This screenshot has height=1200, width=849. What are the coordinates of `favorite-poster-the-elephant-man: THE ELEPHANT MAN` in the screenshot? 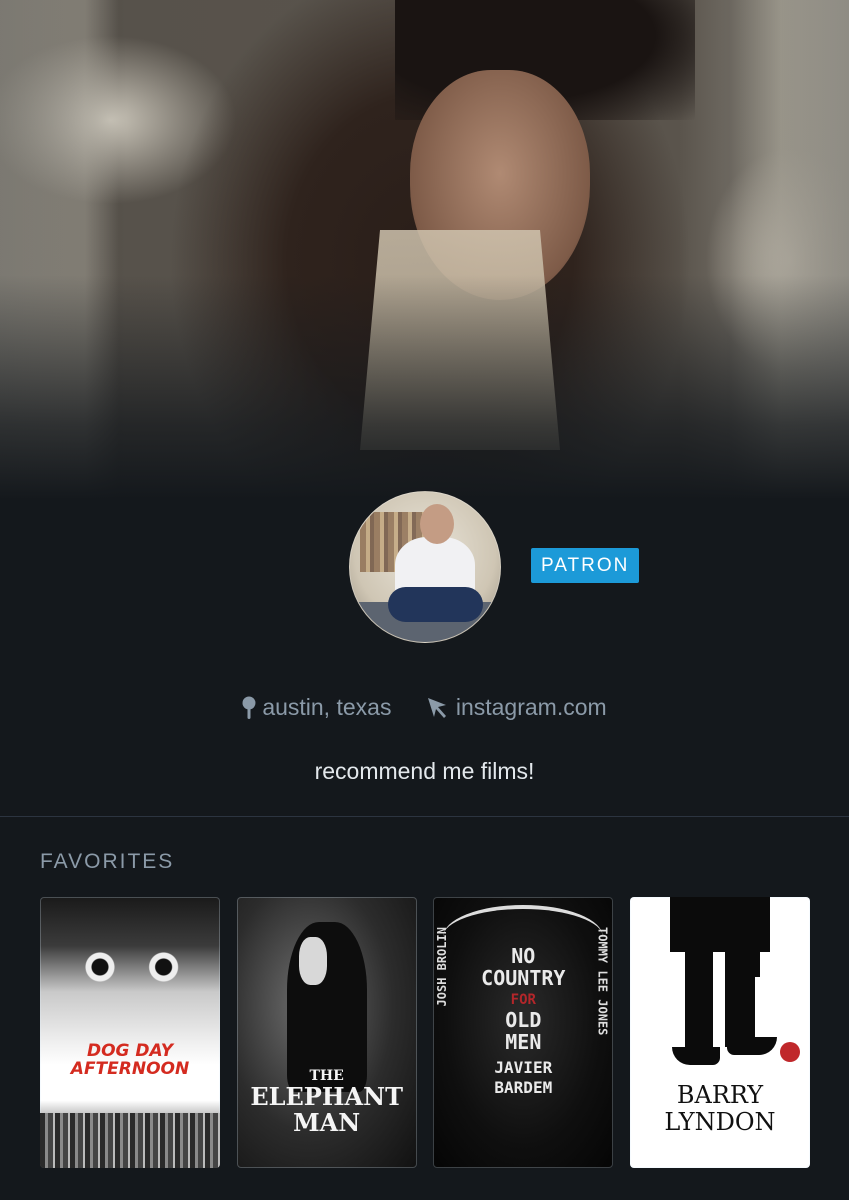 It's located at (326, 1032).